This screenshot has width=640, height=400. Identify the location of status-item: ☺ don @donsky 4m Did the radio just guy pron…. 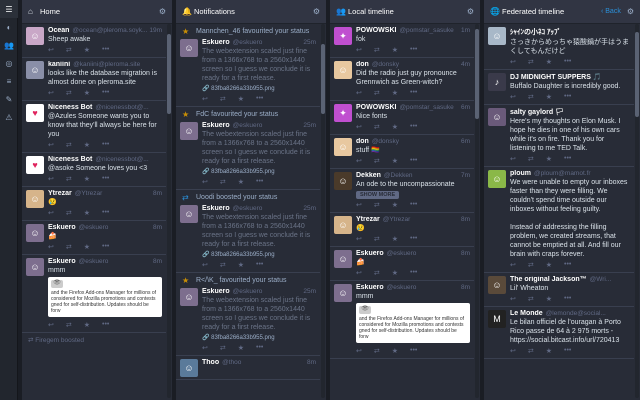
(402, 79).